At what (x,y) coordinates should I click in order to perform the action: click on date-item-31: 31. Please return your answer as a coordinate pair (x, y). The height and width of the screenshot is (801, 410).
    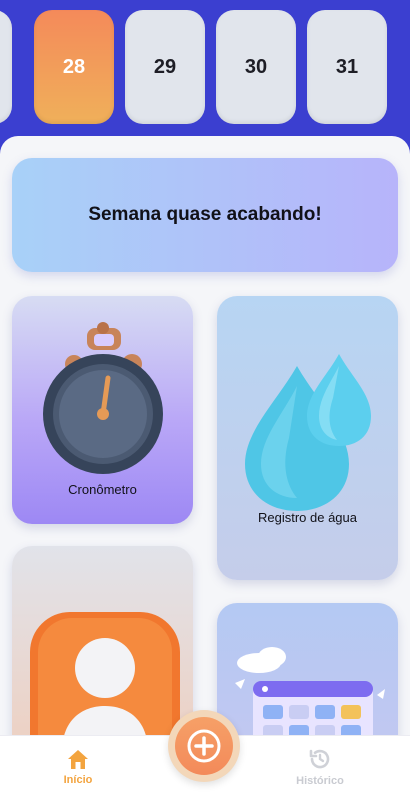
    Looking at the image, I should click on (347, 67).